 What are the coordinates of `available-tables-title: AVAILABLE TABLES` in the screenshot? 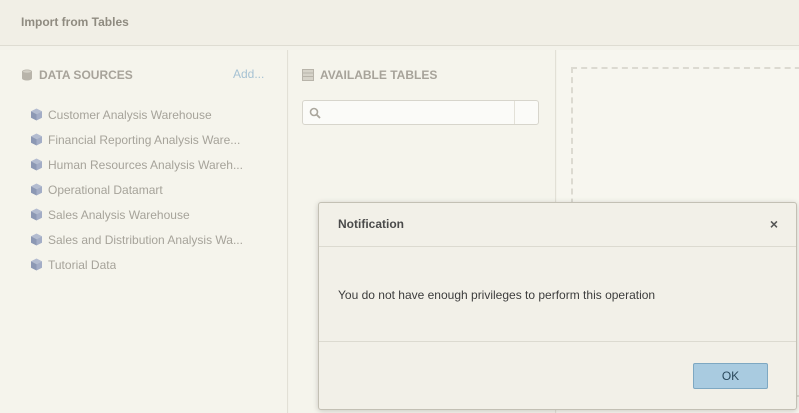 It's located at (379, 75).